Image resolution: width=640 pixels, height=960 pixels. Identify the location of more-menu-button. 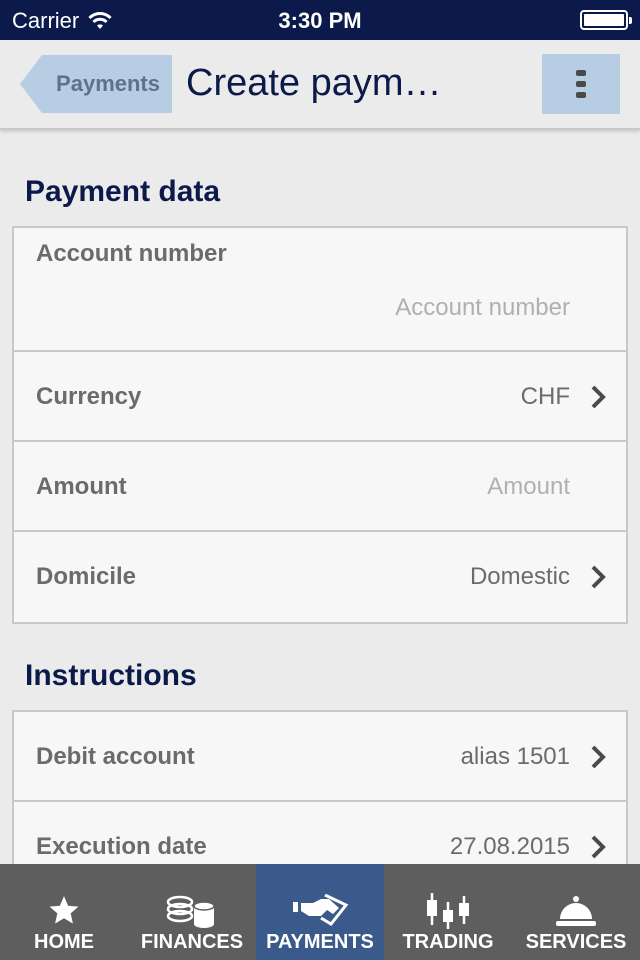
(581, 84).